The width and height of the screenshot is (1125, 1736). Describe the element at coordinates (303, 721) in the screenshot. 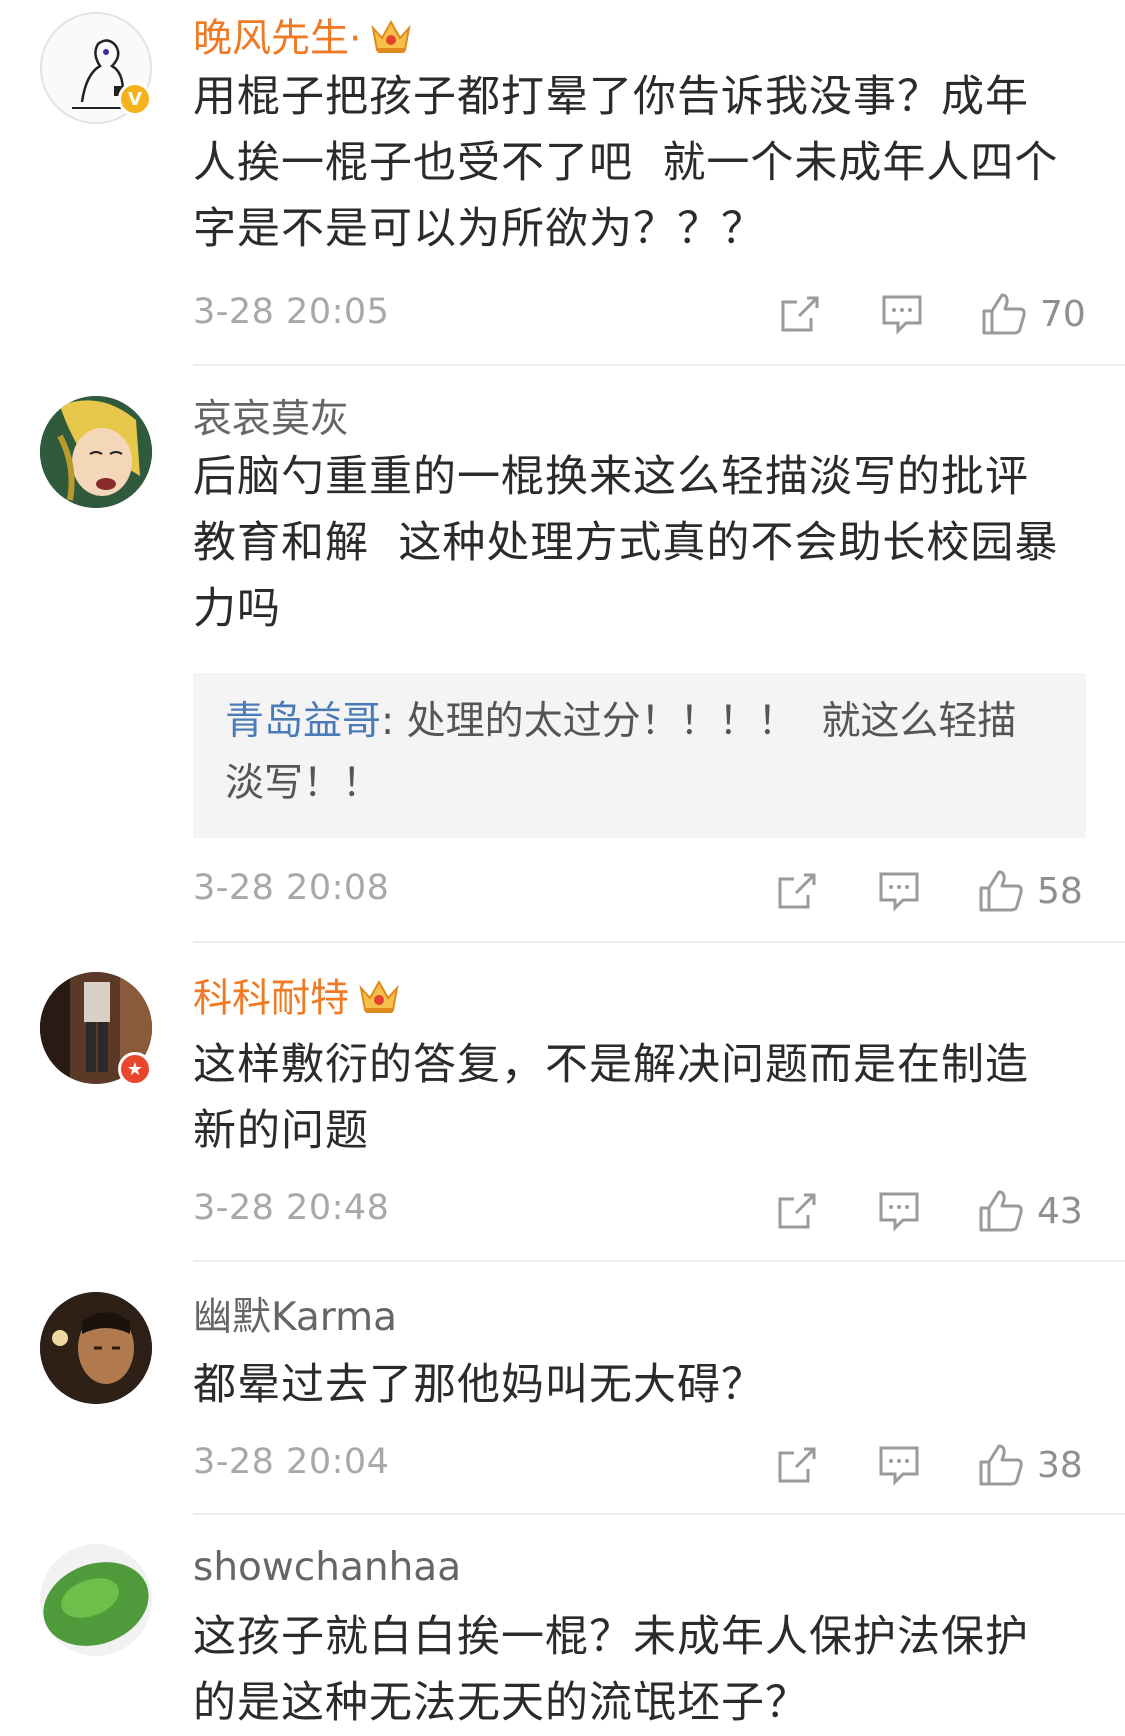

I see `reply-username: 青岛益哥` at that location.